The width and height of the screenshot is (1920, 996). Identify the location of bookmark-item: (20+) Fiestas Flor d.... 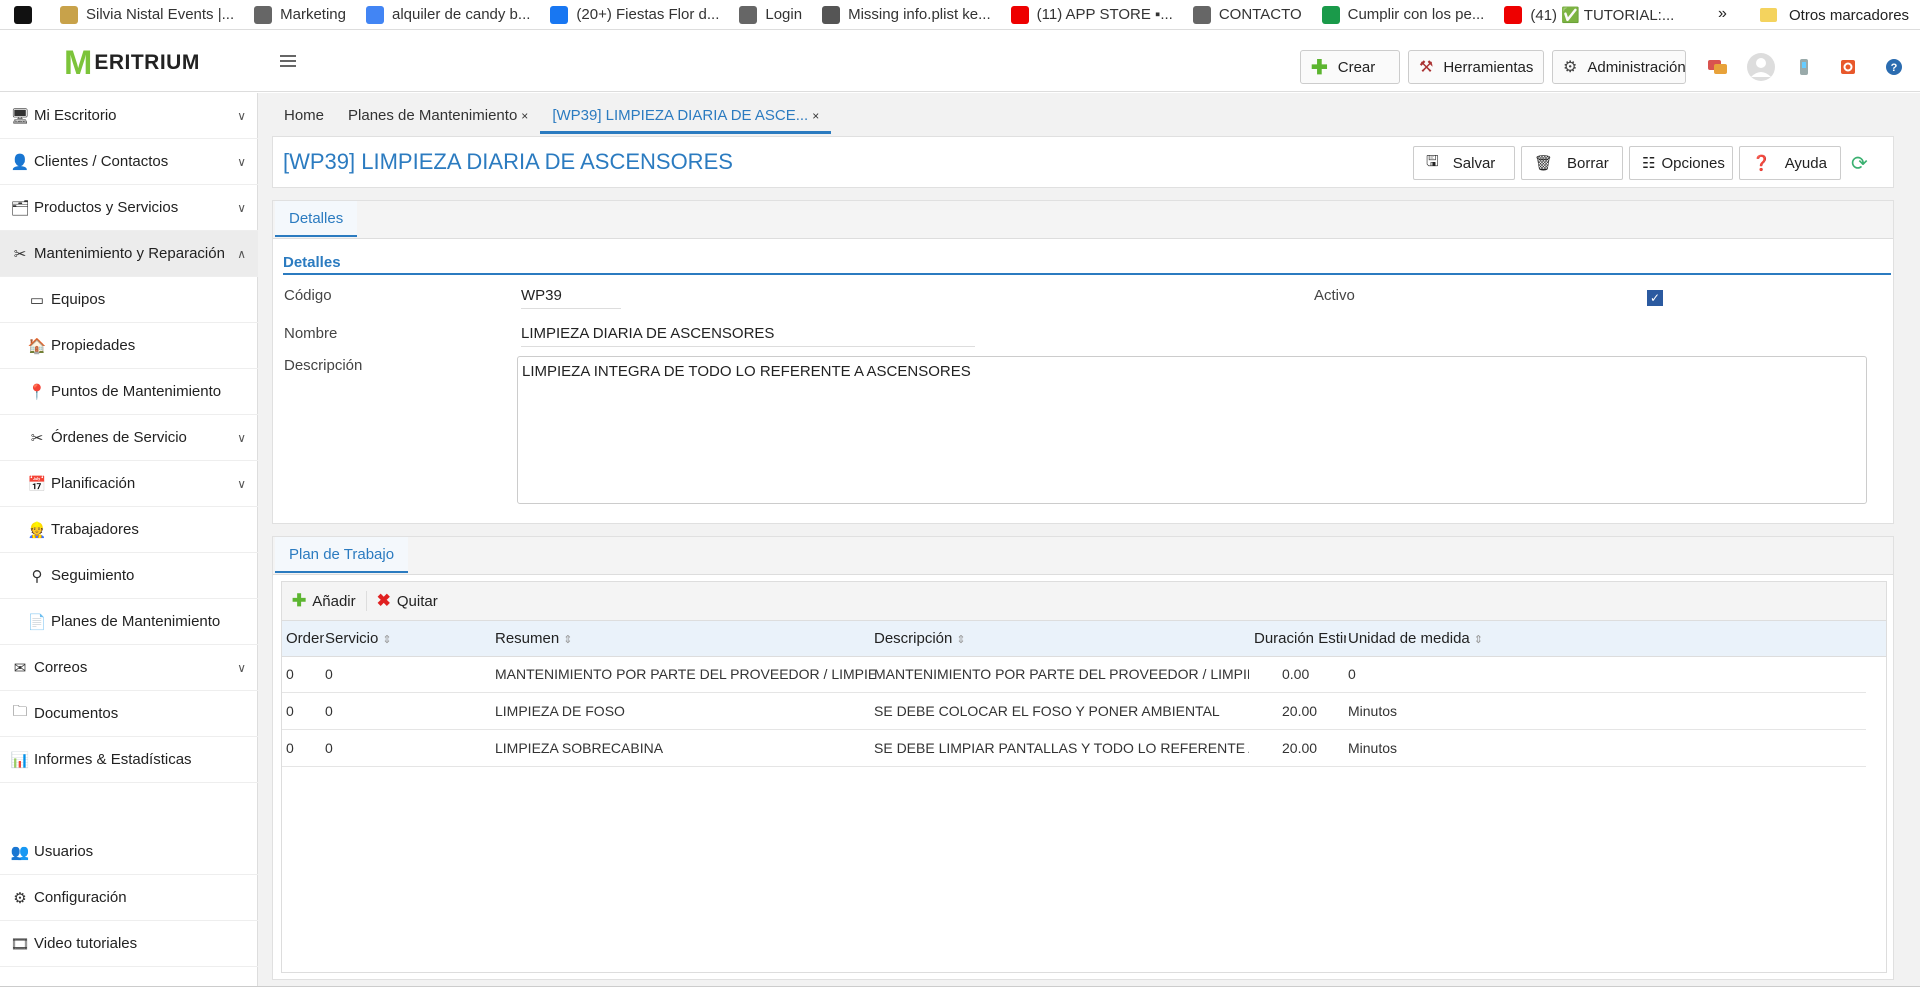
(635, 14).